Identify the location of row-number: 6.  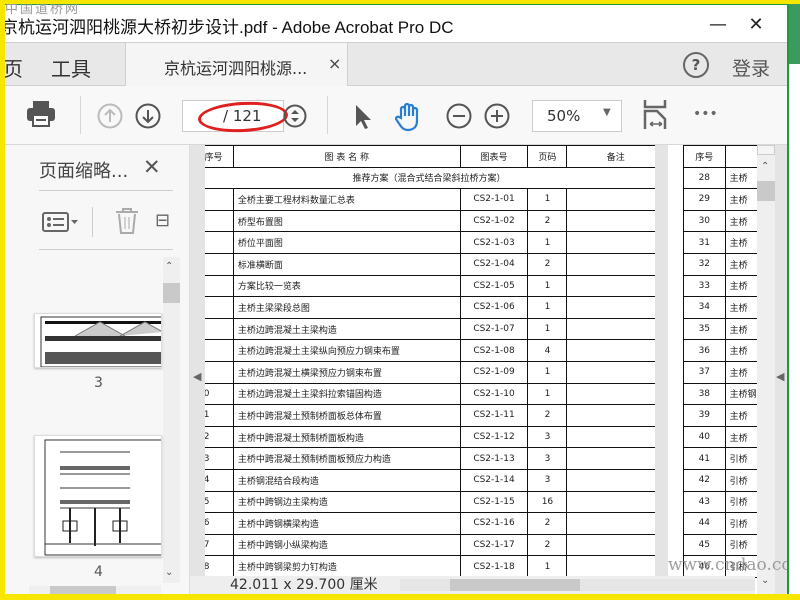
(219, 307).